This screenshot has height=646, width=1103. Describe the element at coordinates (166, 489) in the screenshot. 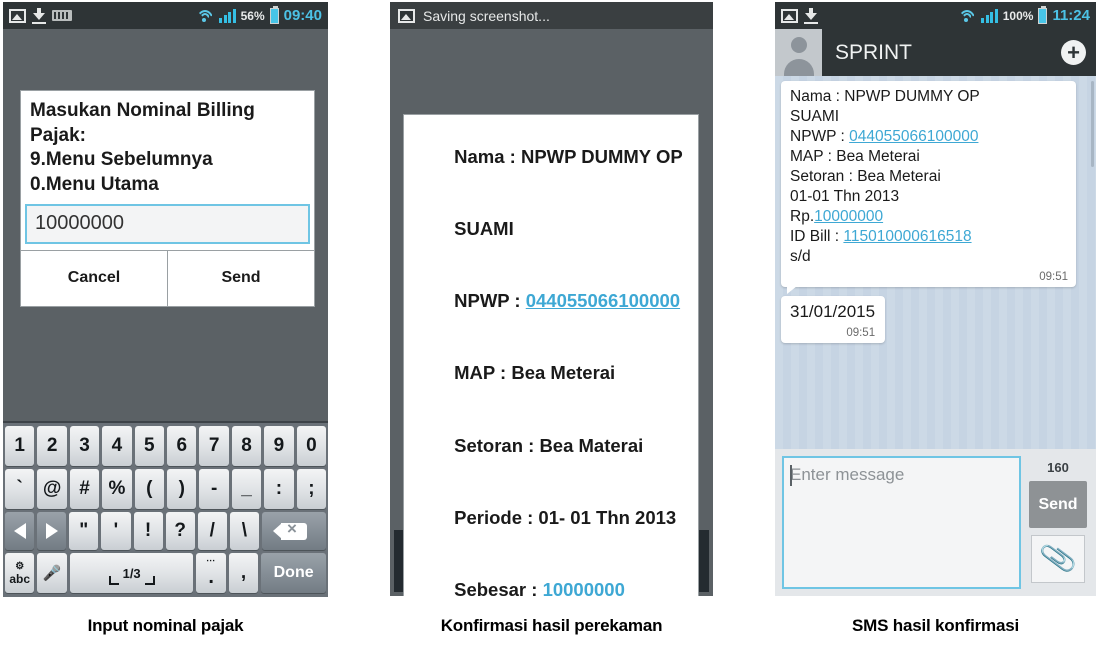

I see `keyboard-row-symbols: ` @ # % ( ) - _ : ;` at that location.